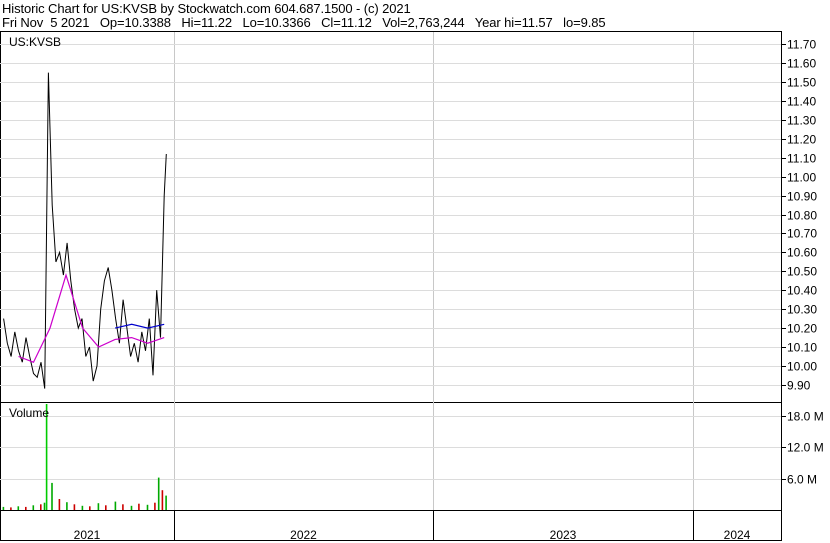 The width and height of the screenshot is (830, 543). Describe the element at coordinates (801, 140) in the screenshot. I see `price-tick-label: 11.20` at that location.